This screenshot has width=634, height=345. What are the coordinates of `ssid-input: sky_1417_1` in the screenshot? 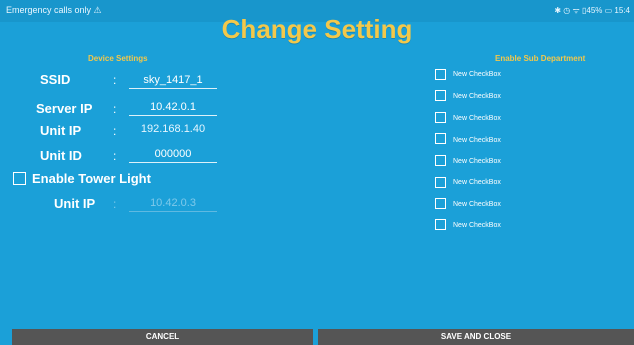 It's located at (173, 80).